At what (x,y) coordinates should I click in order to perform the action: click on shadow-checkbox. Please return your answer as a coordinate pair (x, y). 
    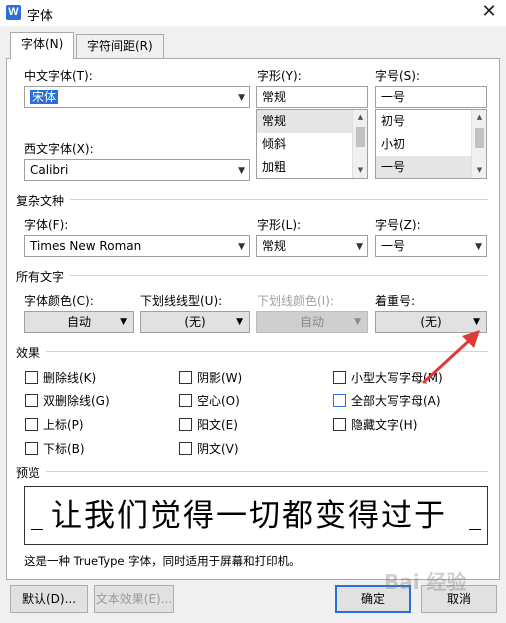
    Looking at the image, I should click on (185, 377).